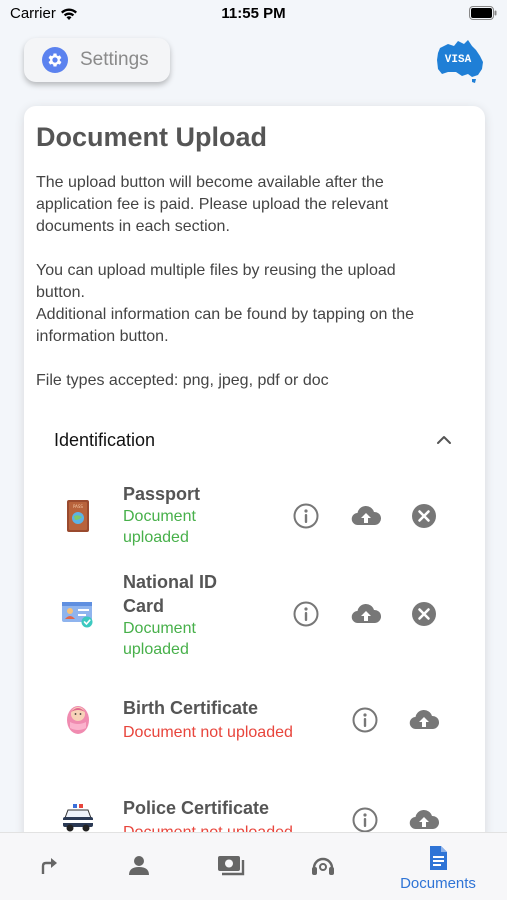  I want to click on tab-route, so click(49, 866).